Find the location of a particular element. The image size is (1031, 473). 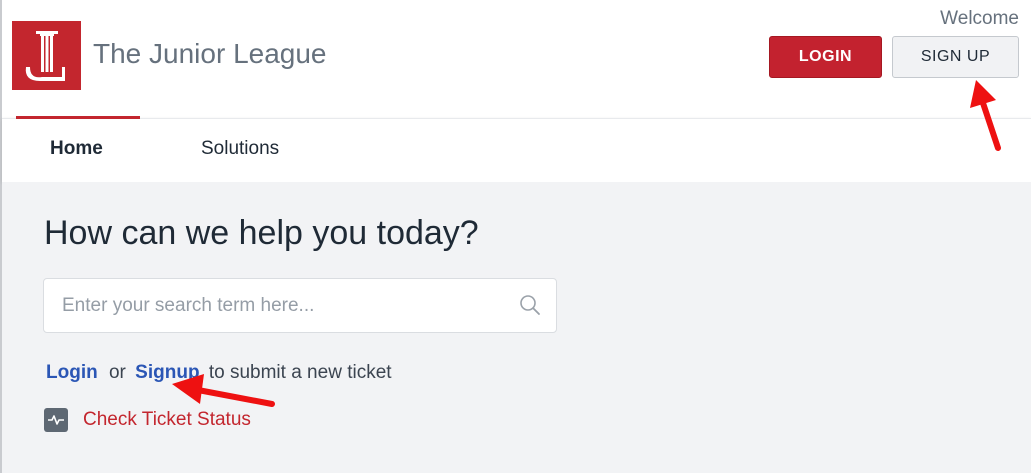

check-ticket-status-link: Check Ticket Status is located at coordinates (167, 420).